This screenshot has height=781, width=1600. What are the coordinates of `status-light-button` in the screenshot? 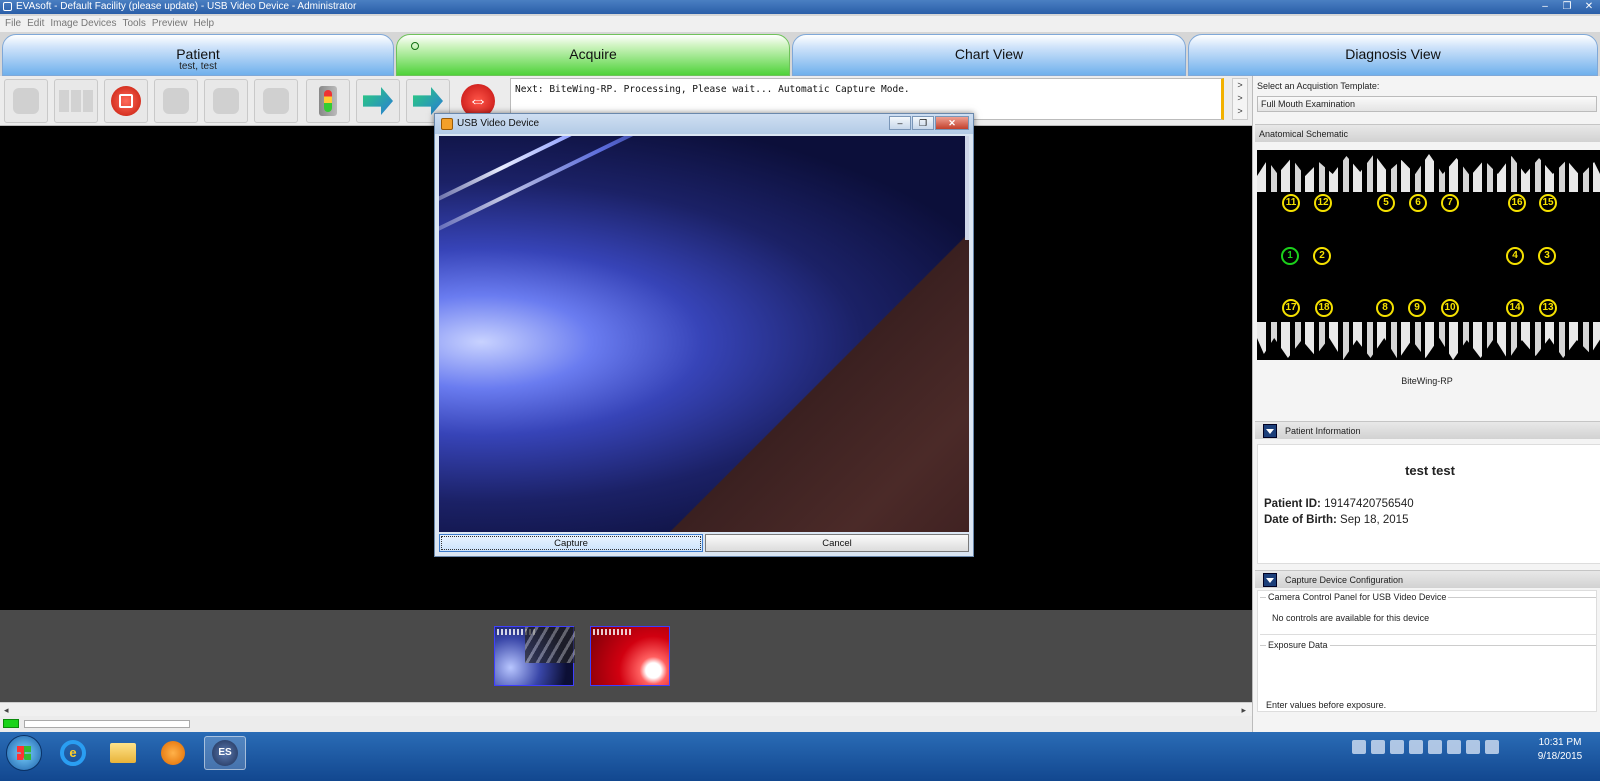 It's located at (328, 101).